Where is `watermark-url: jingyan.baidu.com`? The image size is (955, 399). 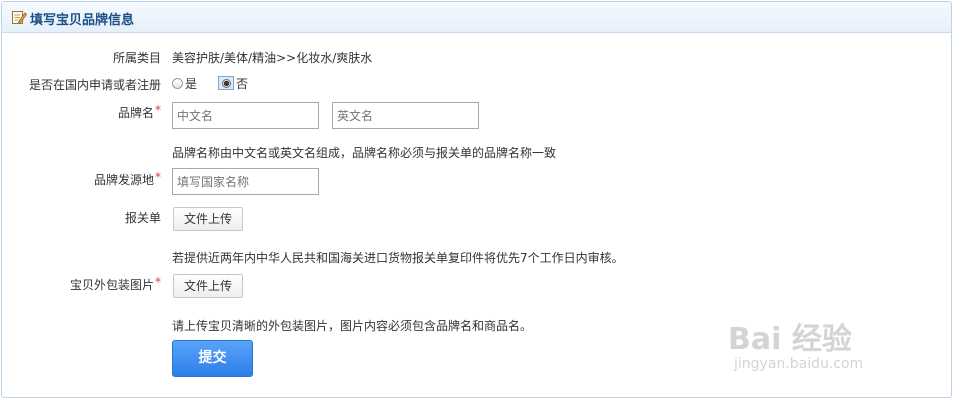 watermark-url: jingyan.baidu.com is located at coordinates (799, 364).